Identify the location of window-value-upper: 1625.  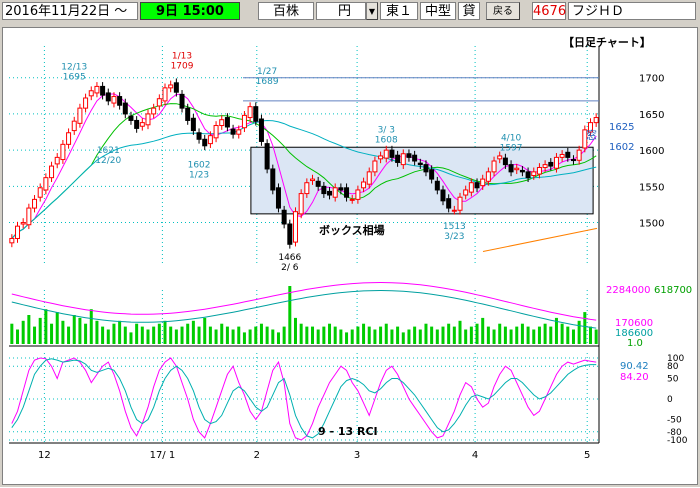
(621, 127).